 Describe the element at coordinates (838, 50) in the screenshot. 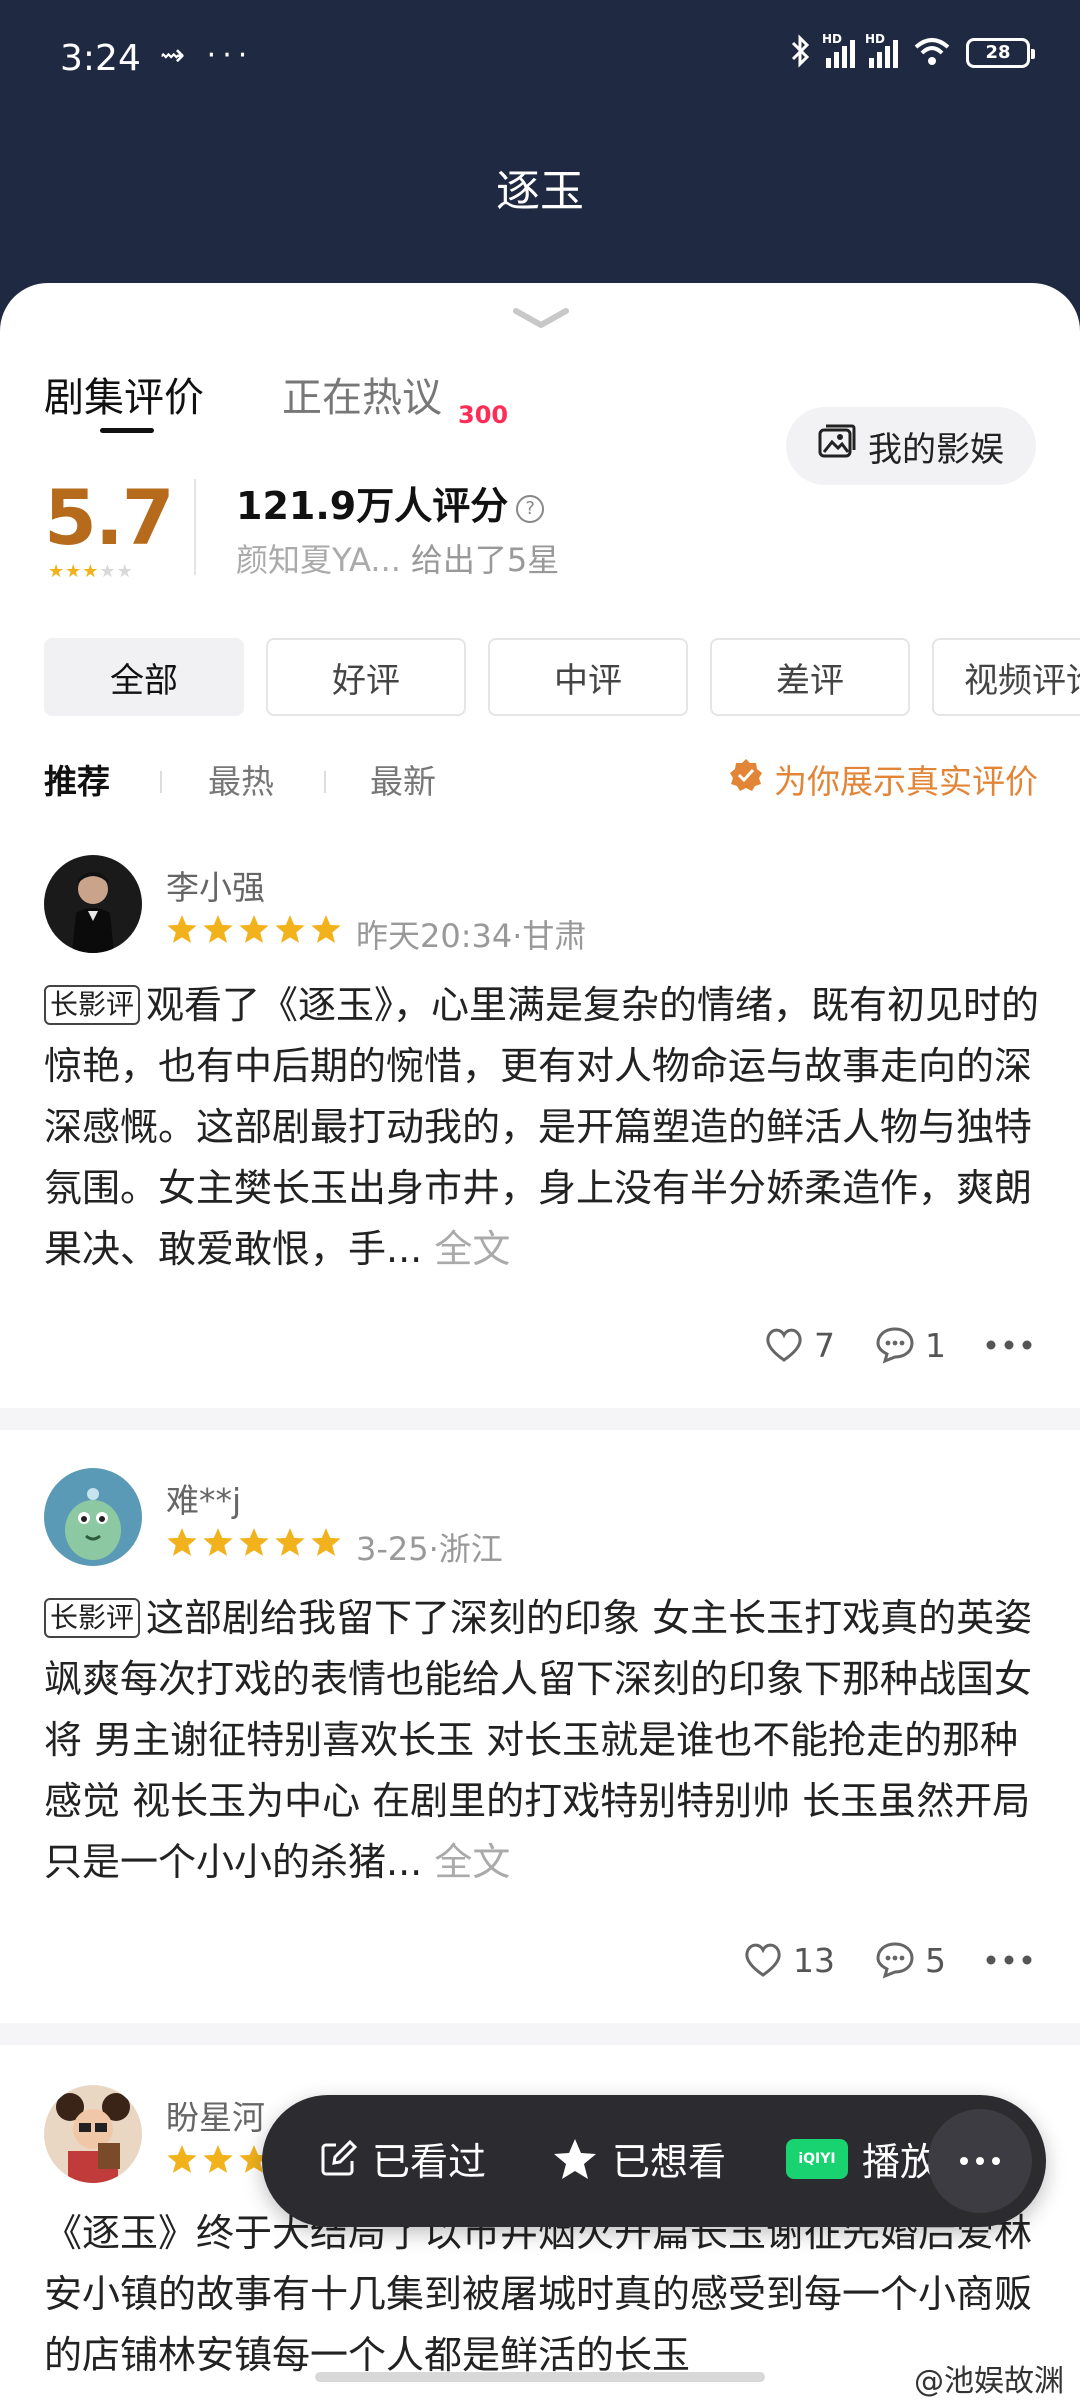

I see `signal-icon: HD` at that location.